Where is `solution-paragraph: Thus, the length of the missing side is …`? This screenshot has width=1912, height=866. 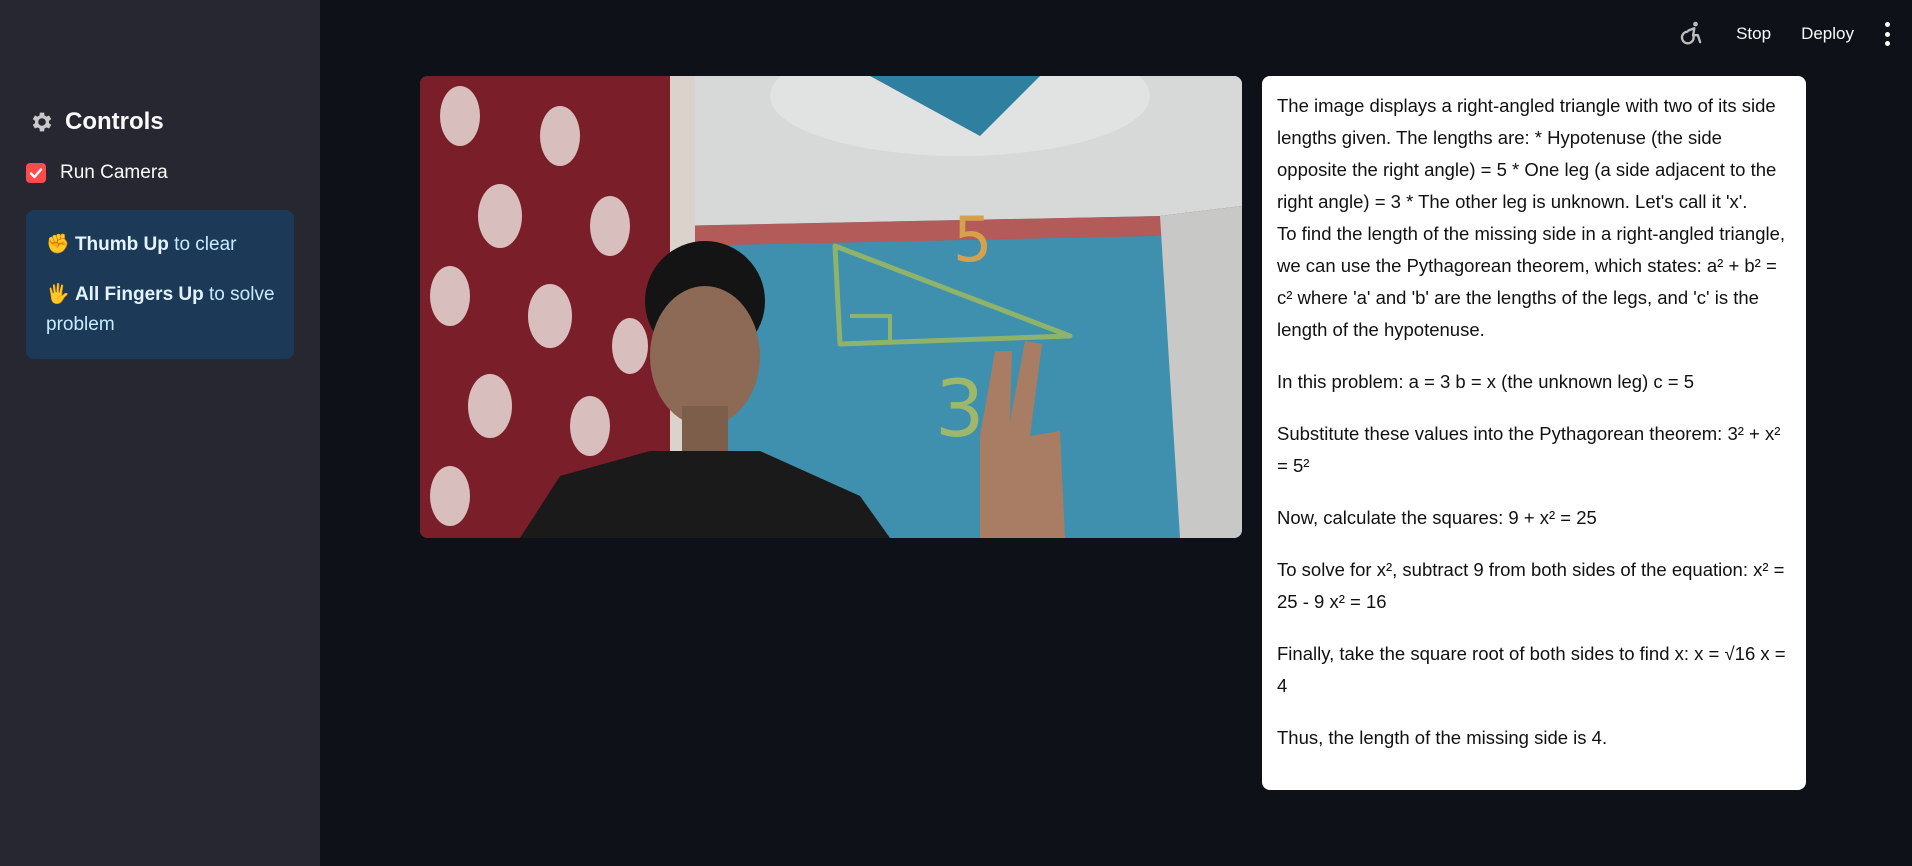 solution-paragraph: Thus, the length of the missing side is … is located at coordinates (1442, 737).